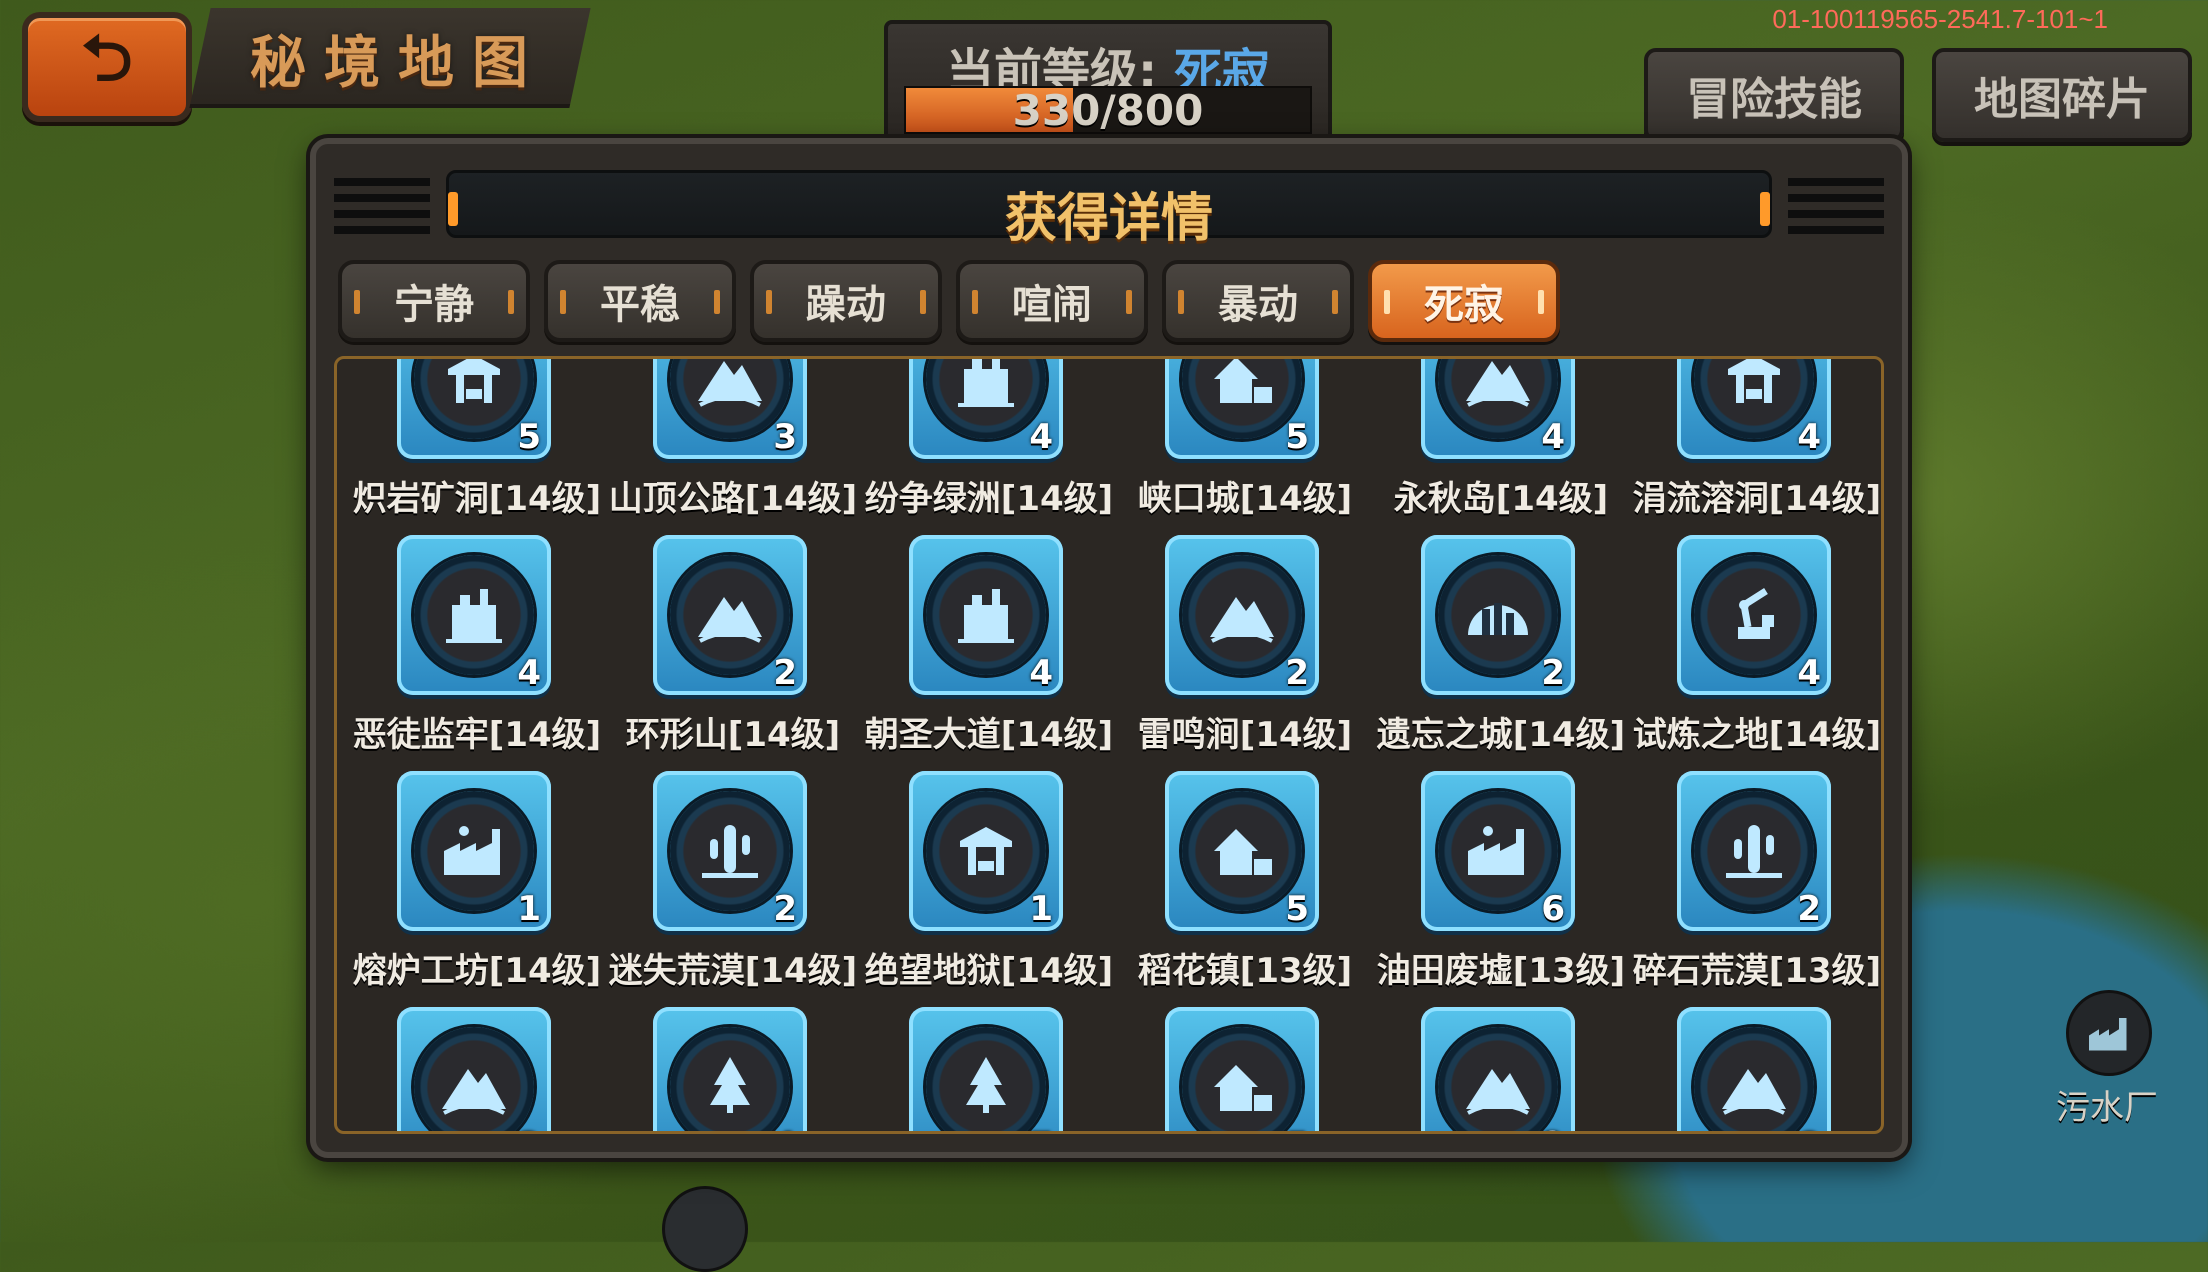 The image size is (2208, 1272). What do you see at coordinates (1464, 301) in the screenshot?
I see `tab-6: 死寂` at bounding box center [1464, 301].